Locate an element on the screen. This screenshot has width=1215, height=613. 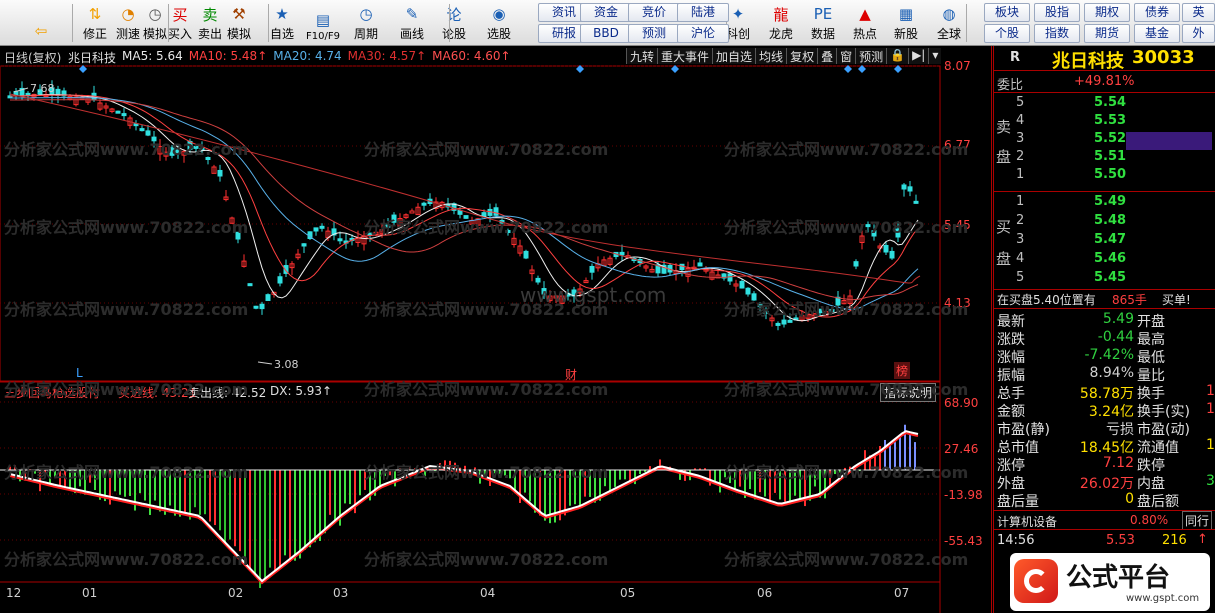
toolbar-button-select-stock: ◉ 选股 is located at coordinates (499, 22).